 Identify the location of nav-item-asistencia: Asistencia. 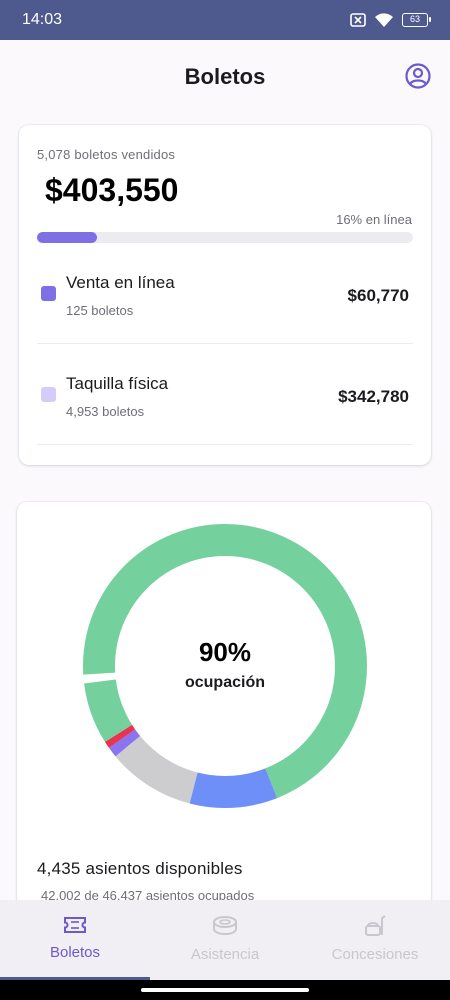
(225, 940).